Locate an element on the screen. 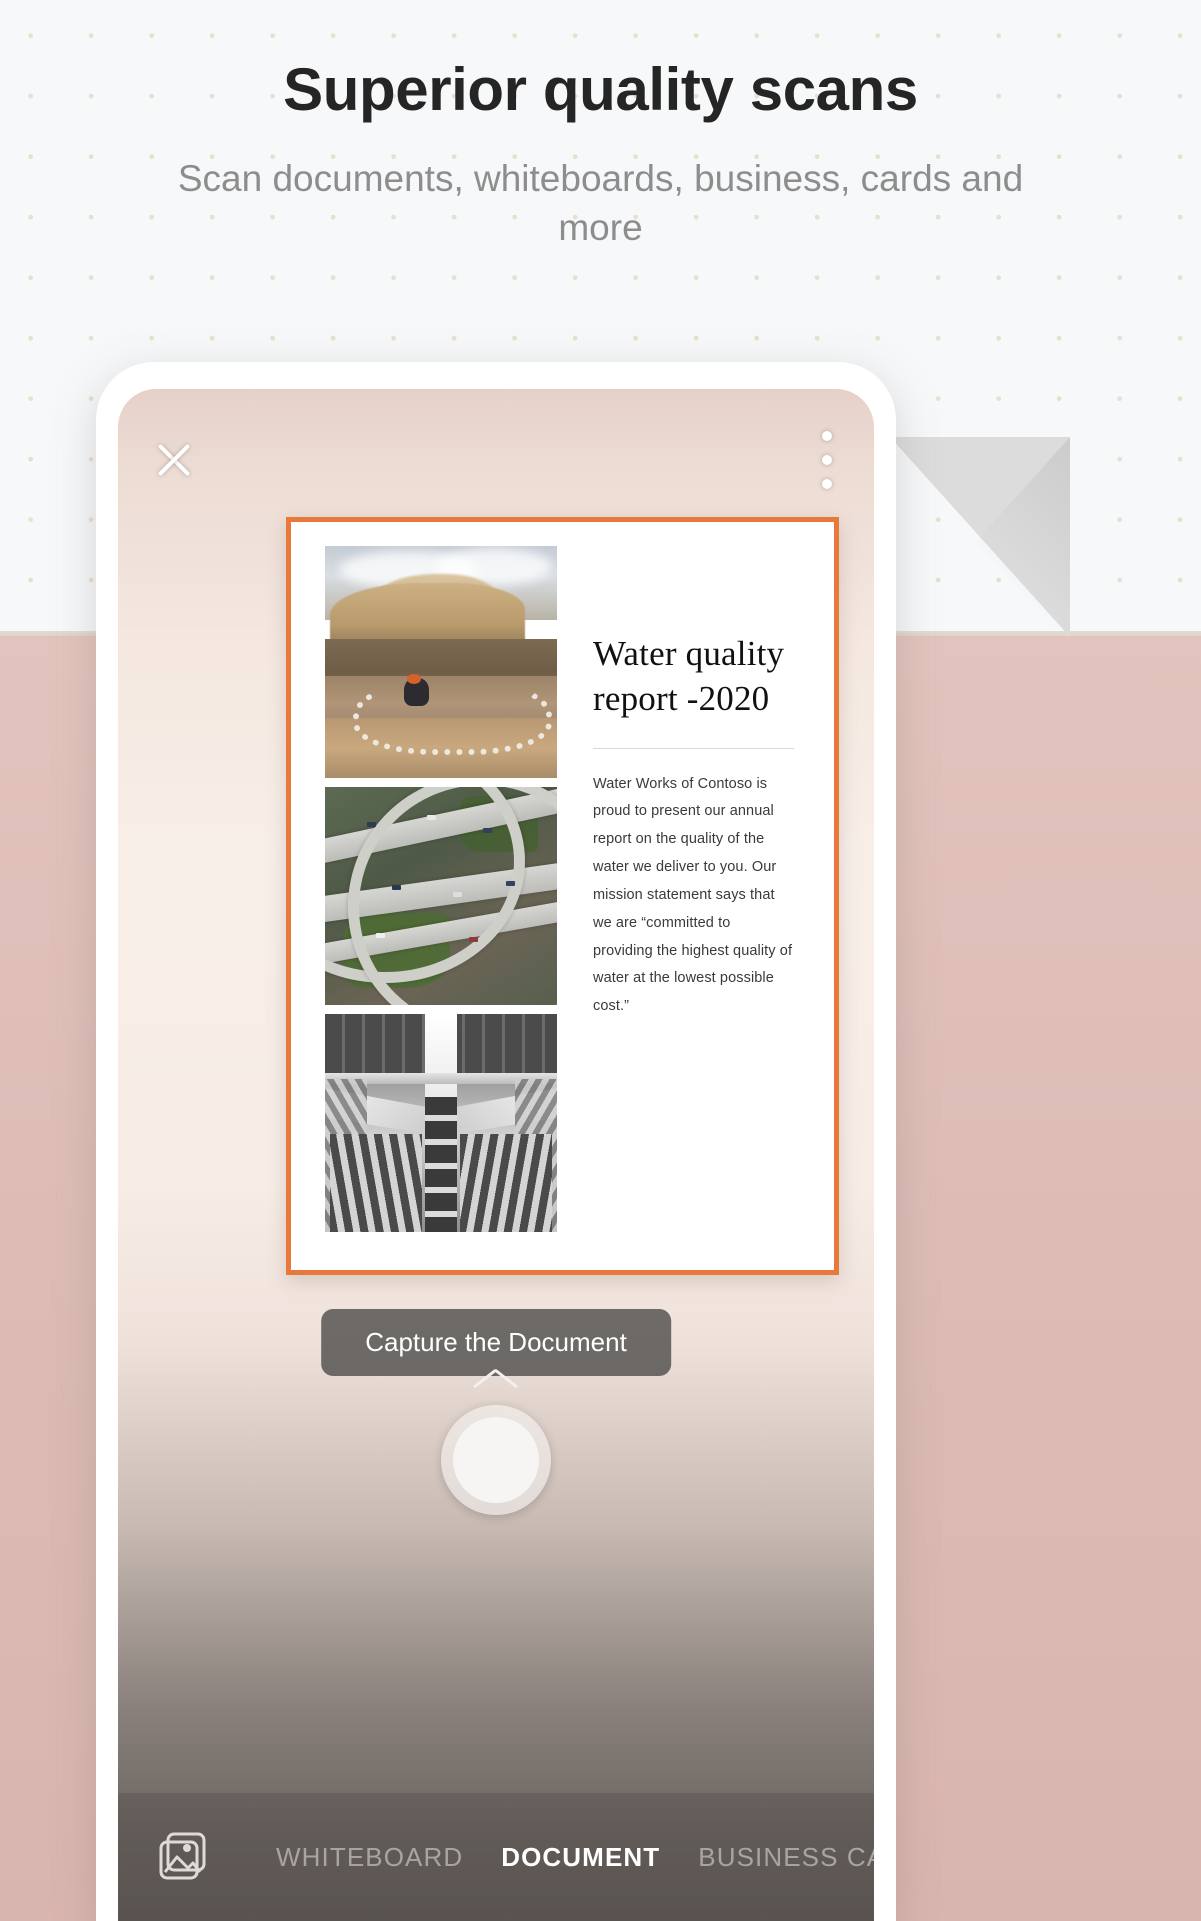 The height and width of the screenshot is (1921, 1201). more-vertical-icon is located at coordinates (827, 460).